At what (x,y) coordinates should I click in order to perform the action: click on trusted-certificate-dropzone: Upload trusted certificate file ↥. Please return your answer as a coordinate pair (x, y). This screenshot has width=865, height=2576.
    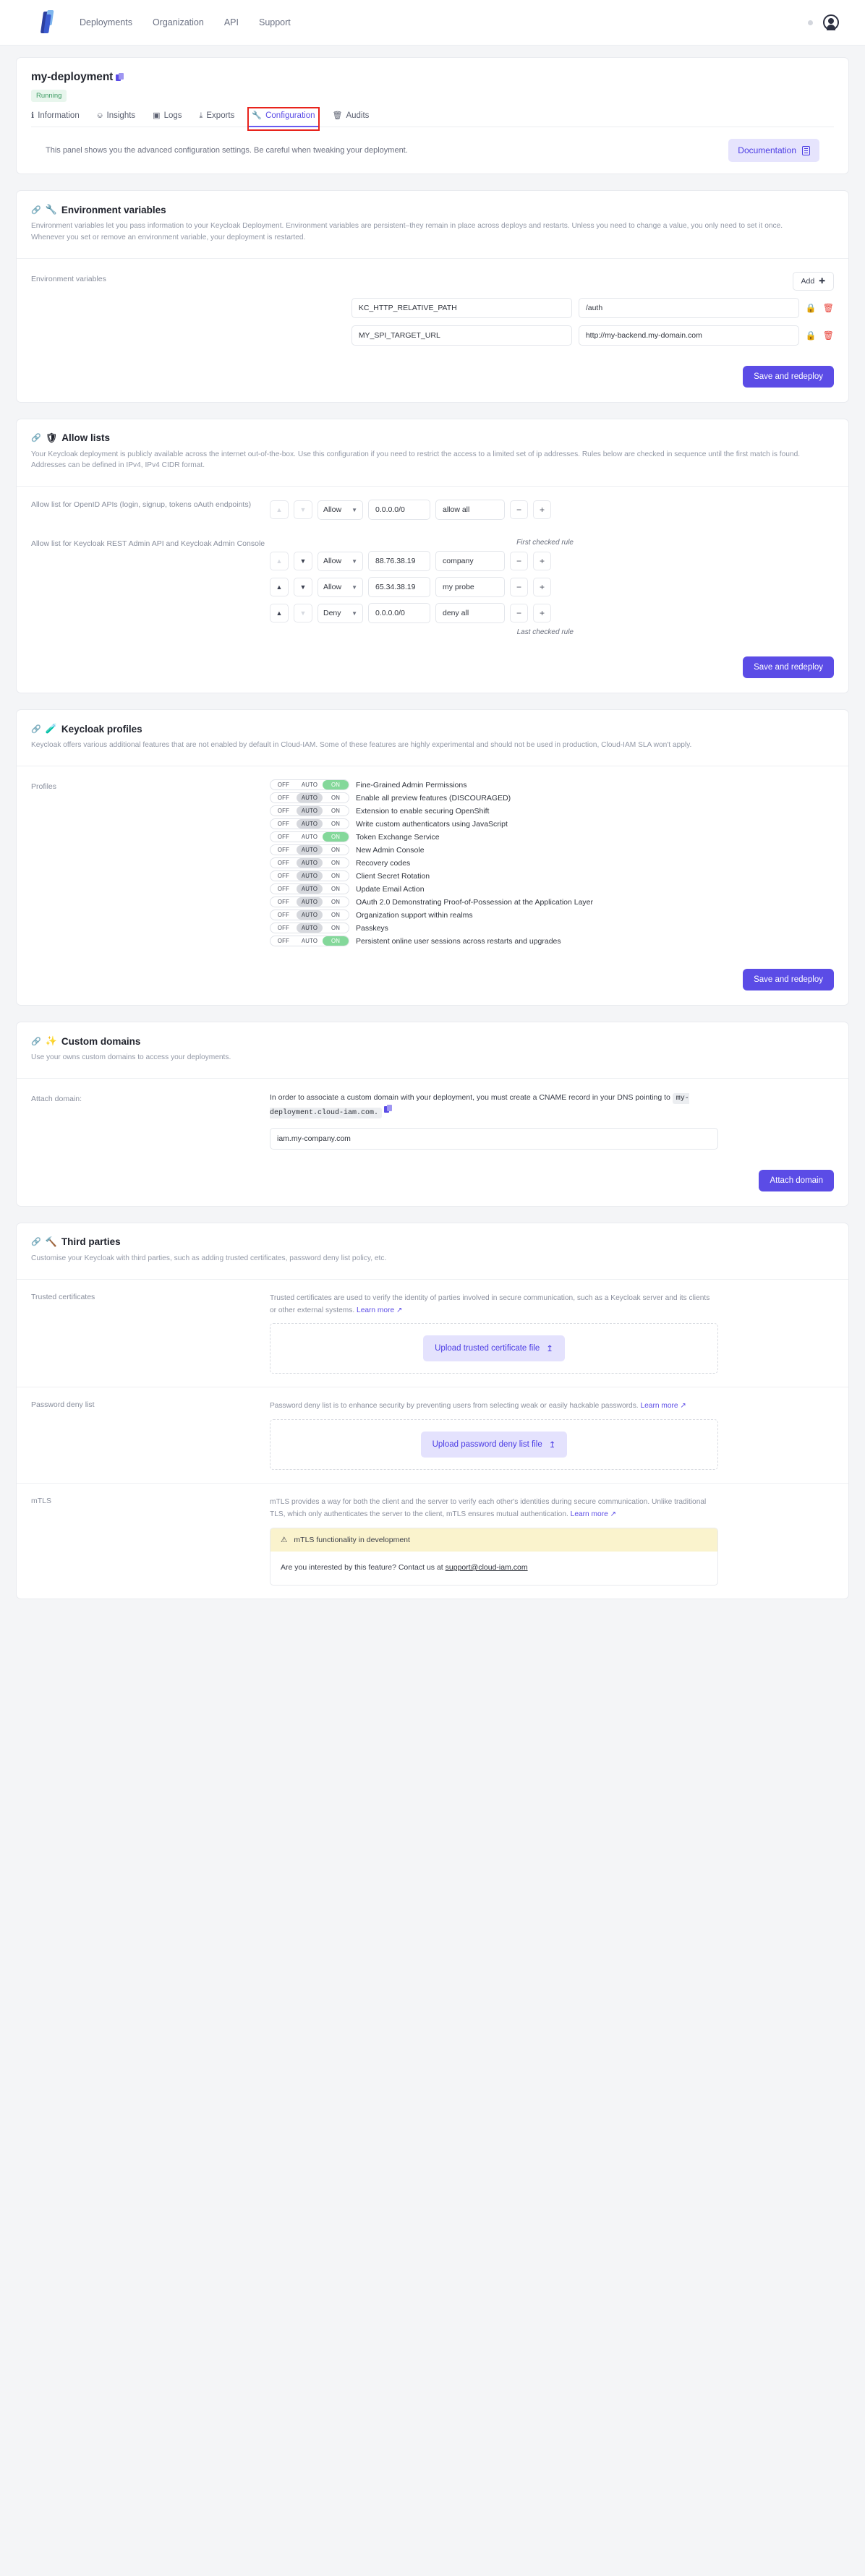
    Looking at the image, I should click on (494, 1348).